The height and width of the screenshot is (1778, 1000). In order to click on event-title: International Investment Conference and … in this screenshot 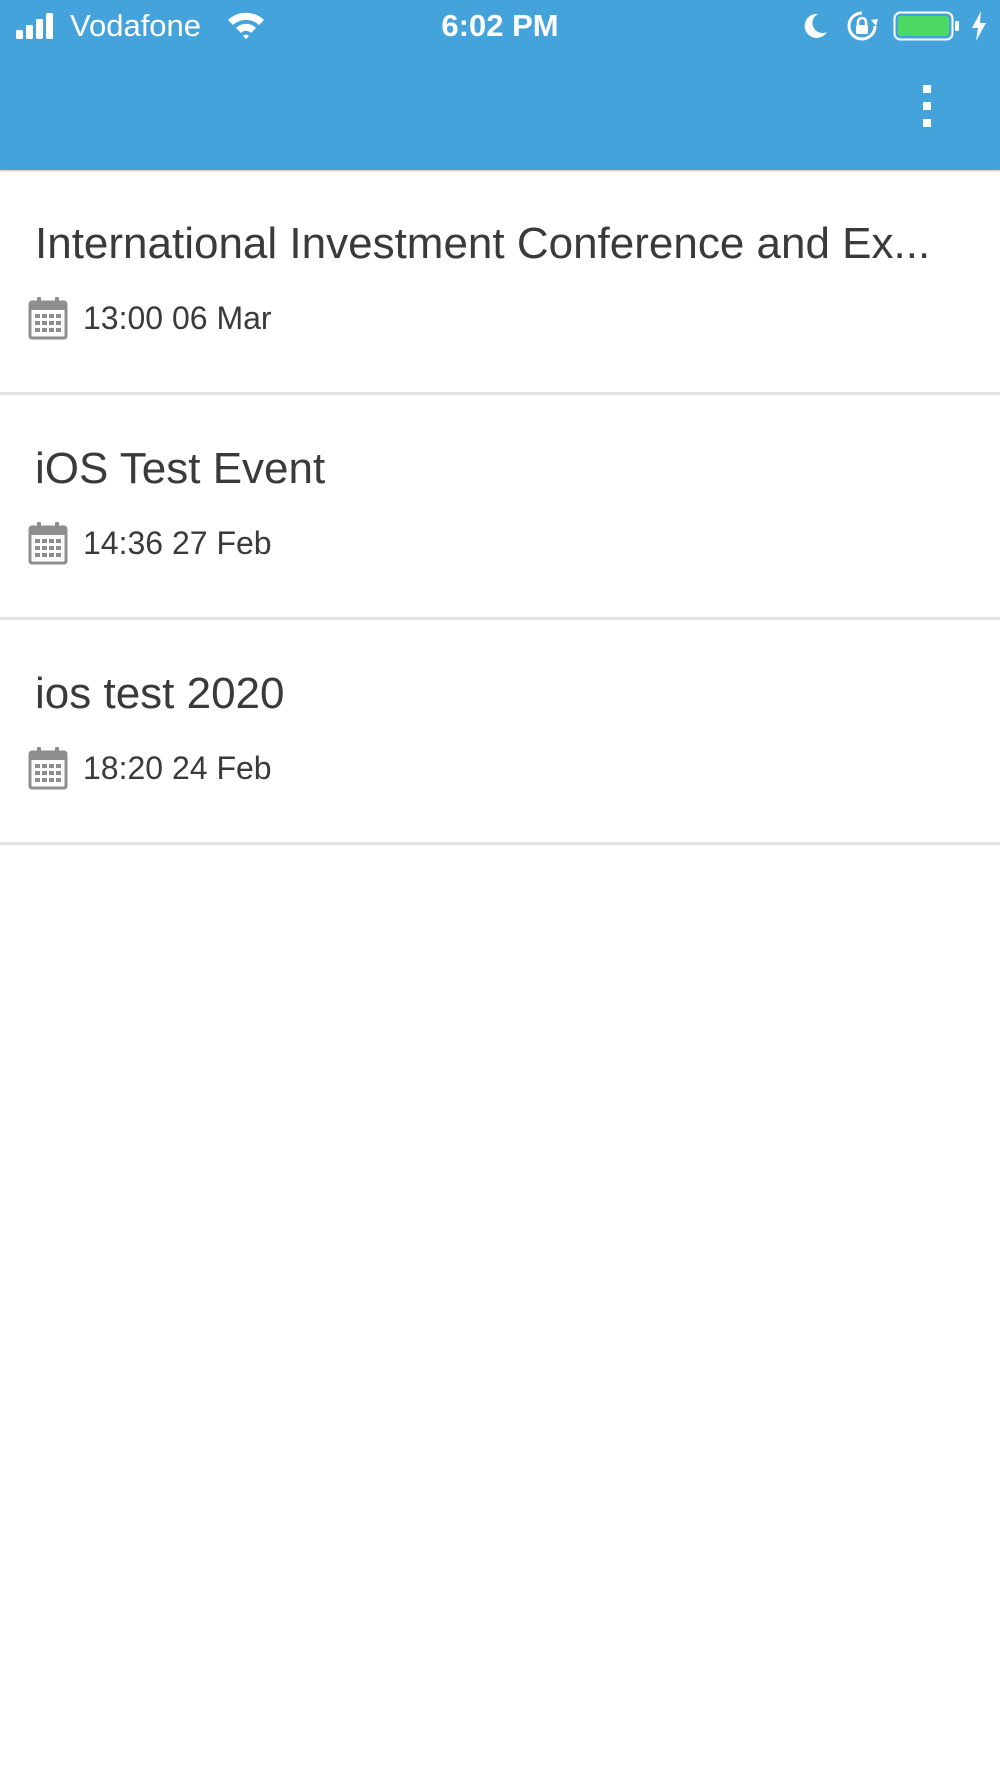, I will do `click(483, 243)`.